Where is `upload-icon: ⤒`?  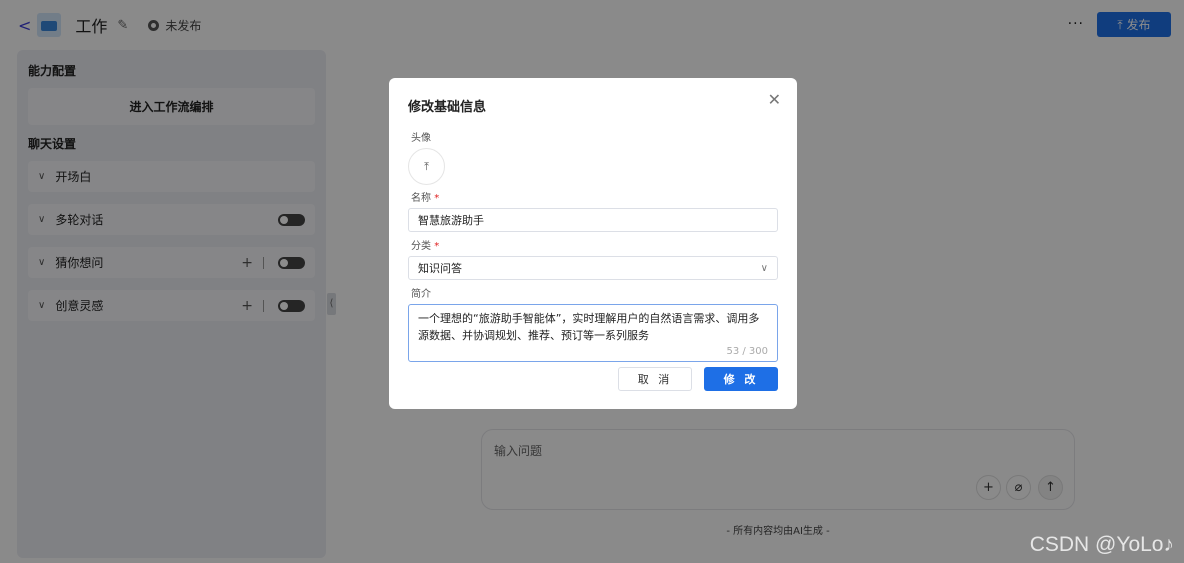 upload-icon: ⤒ is located at coordinates (426, 166).